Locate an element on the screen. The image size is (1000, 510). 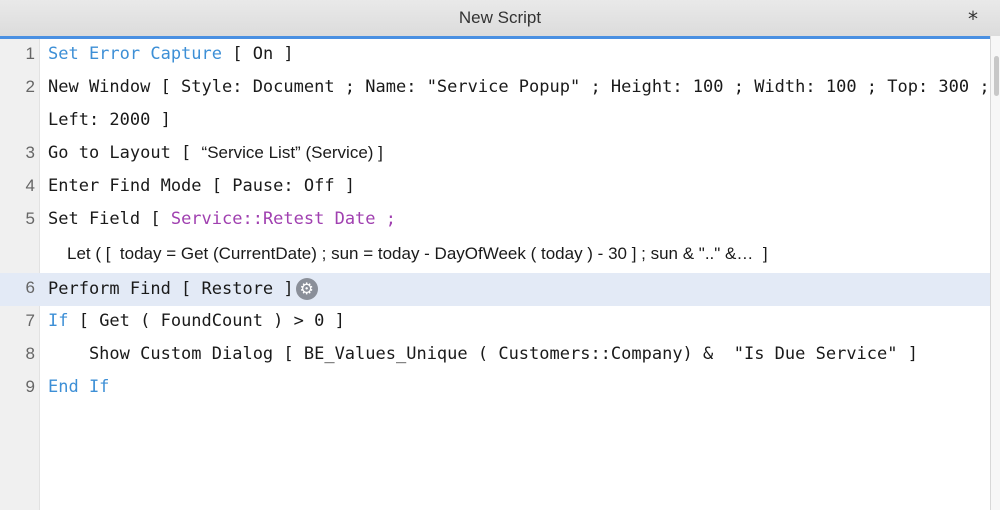
line-number: 7 is located at coordinates (30, 320).